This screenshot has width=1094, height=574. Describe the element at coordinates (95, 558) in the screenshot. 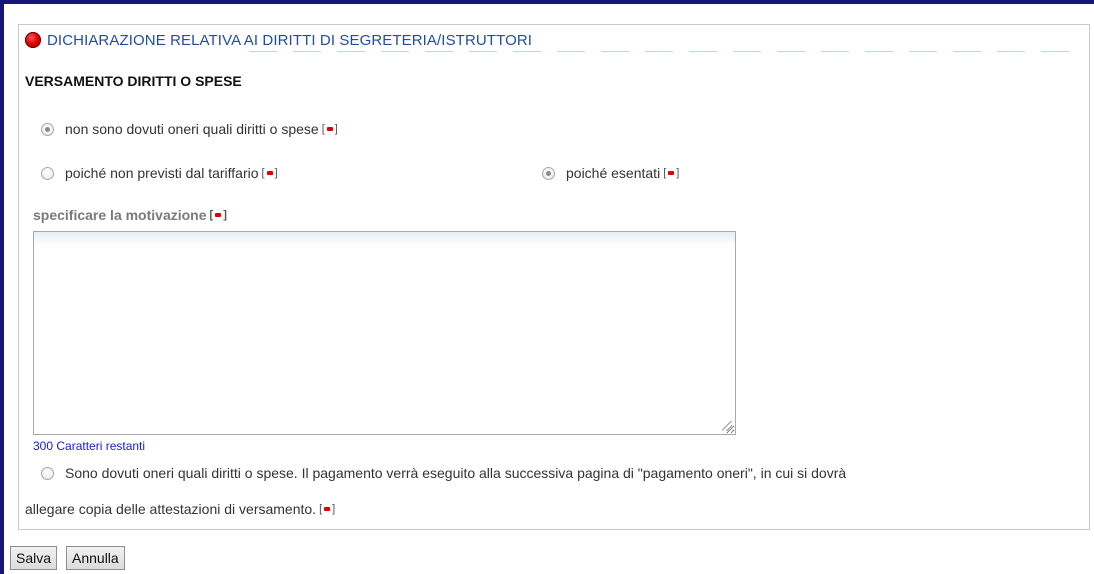

I see `cancel-button: Annulla` at that location.